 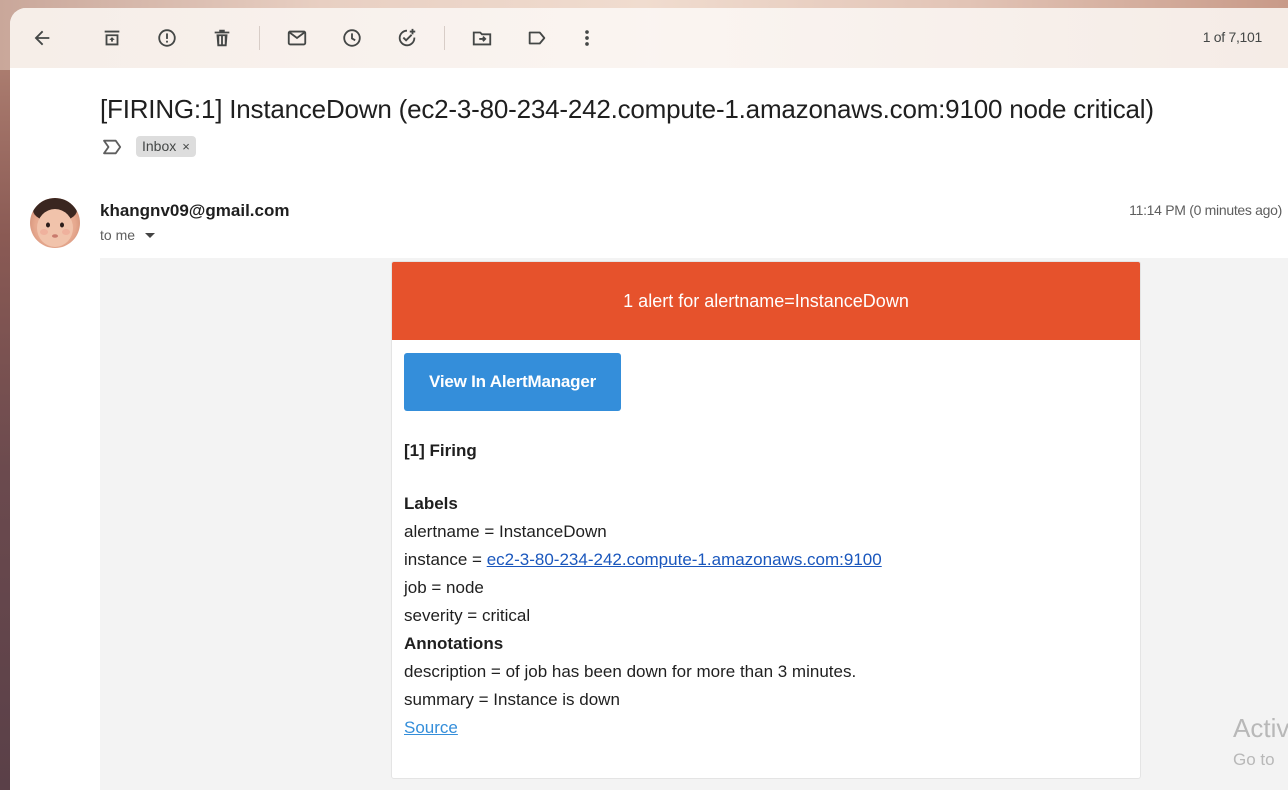 What do you see at coordinates (118, 235) in the screenshot?
I see `recipient-text: to me` at bounding box center [118, 235].